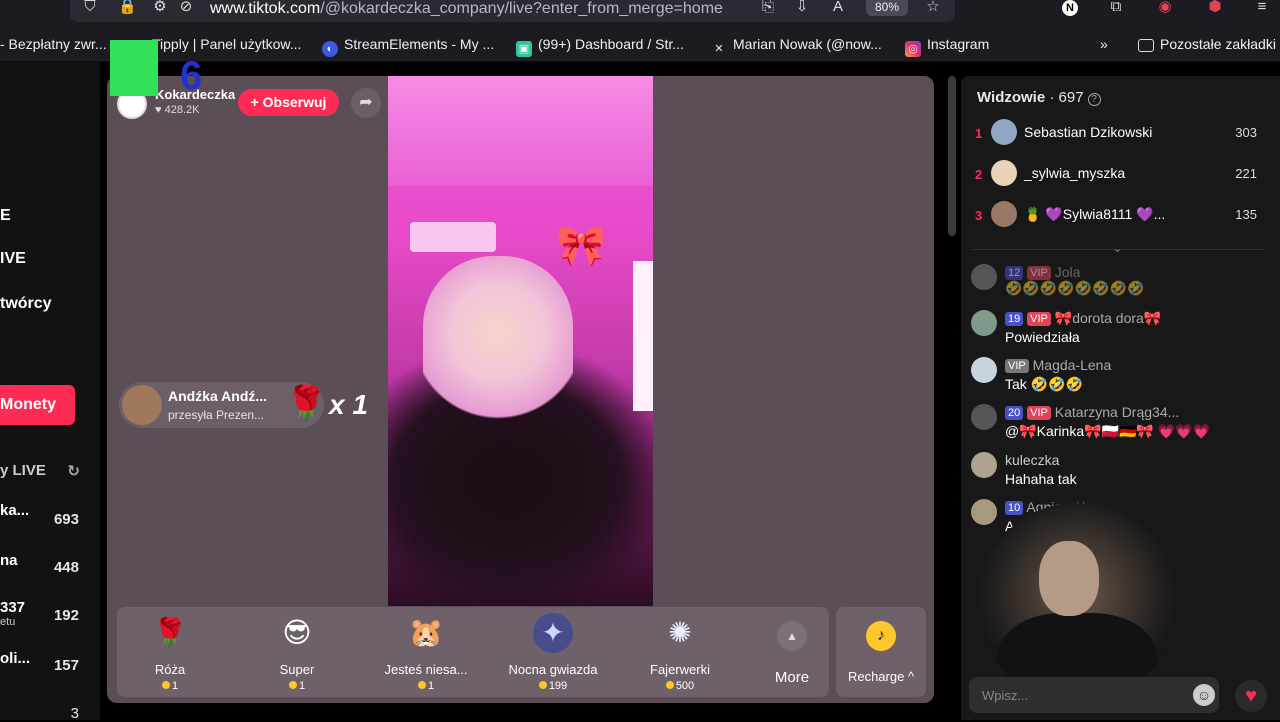  Describe the element at coordinates (680, 669) in the screenshot. I see `gift-name: Fajerwerki` at that location.